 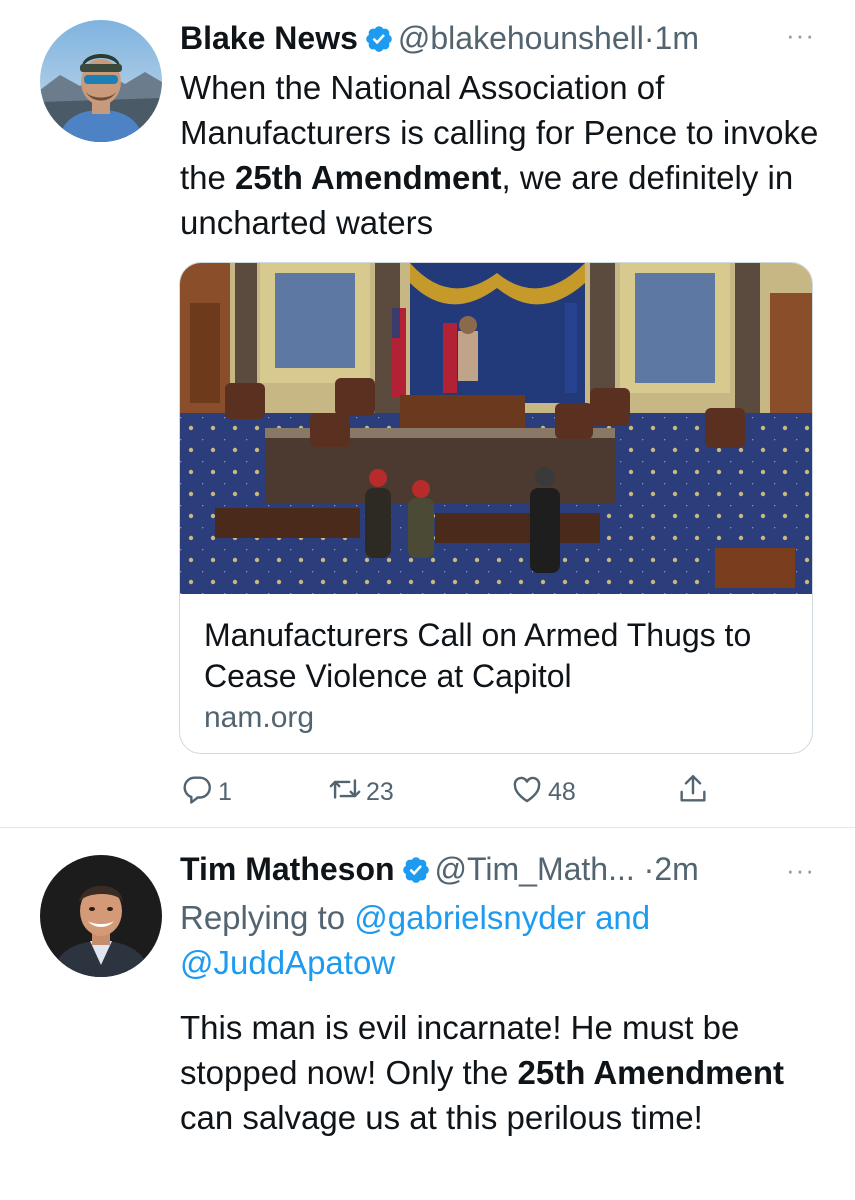 I want to click on retweet-button: 23, so click(x=361, y=792).